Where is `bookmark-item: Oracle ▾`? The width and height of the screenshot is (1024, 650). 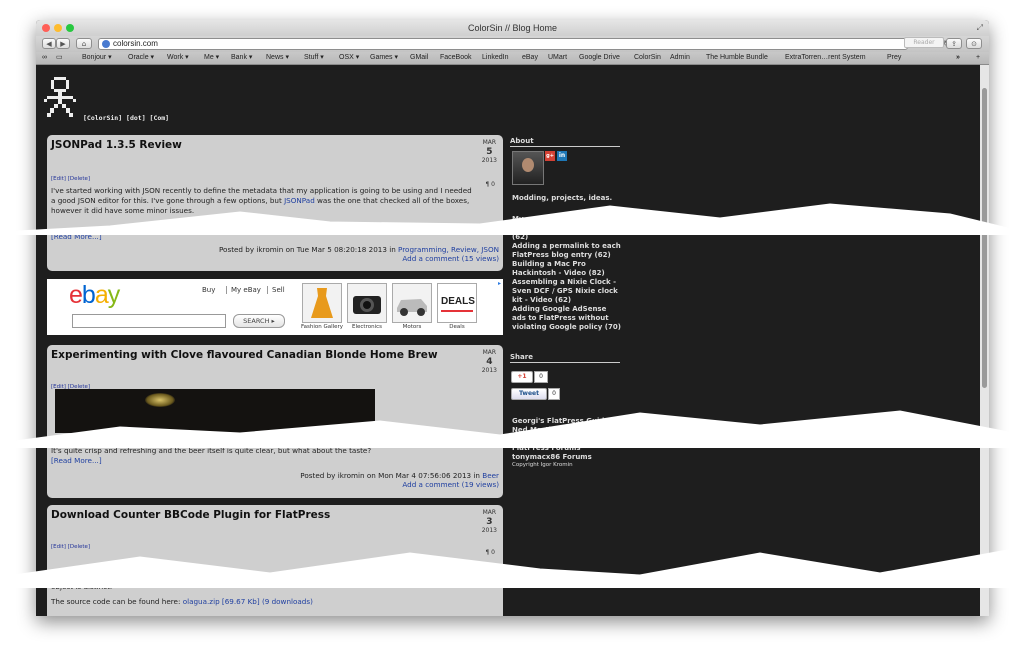
bookmark-item: Oracle ▾ is located at coordinates (141, 58).